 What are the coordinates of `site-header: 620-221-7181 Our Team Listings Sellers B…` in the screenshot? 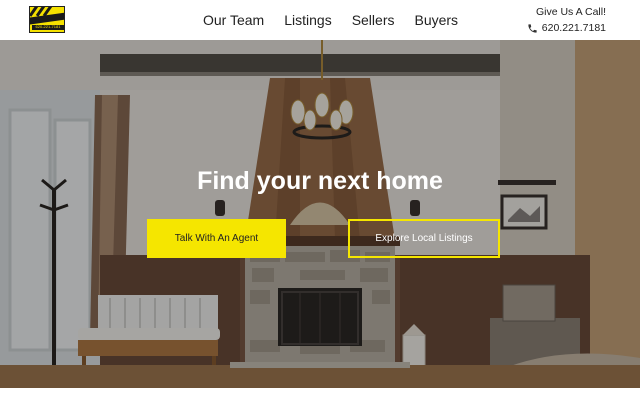 It's located at (320, 20).